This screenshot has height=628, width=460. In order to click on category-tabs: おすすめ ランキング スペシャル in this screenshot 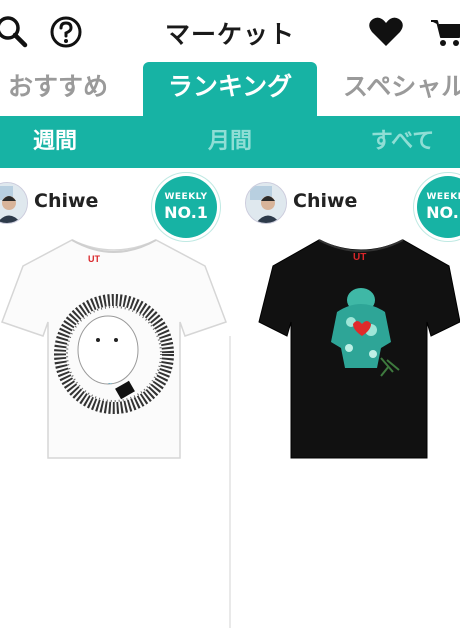, I will do `click(230, 89)`.